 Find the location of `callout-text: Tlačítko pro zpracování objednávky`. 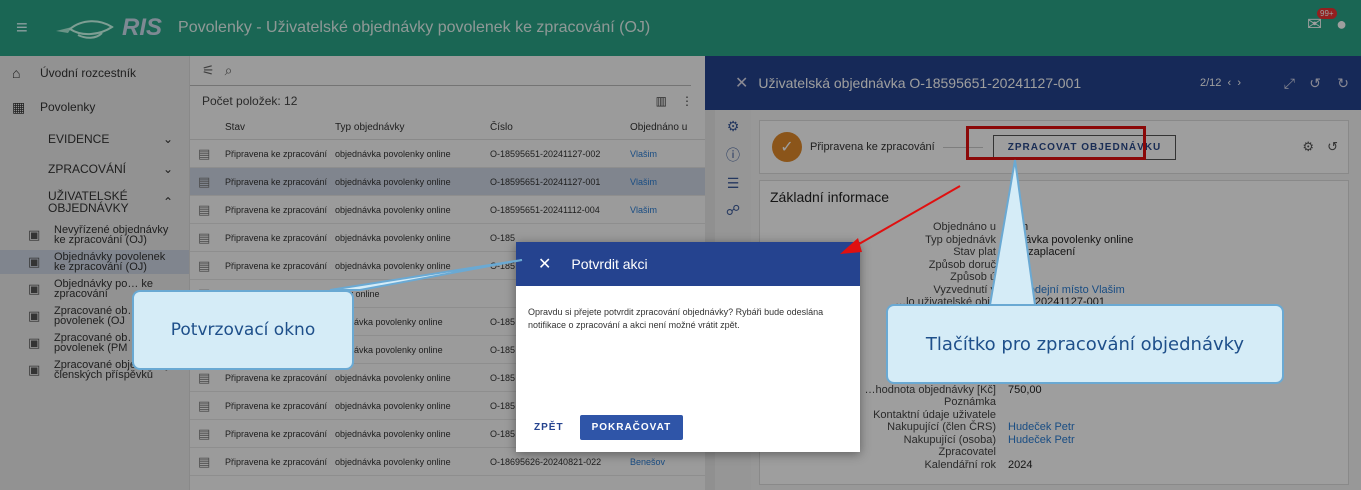

callout-text: Tlačítko pro zpracování objednávky is located at coordinates (1085, 344).